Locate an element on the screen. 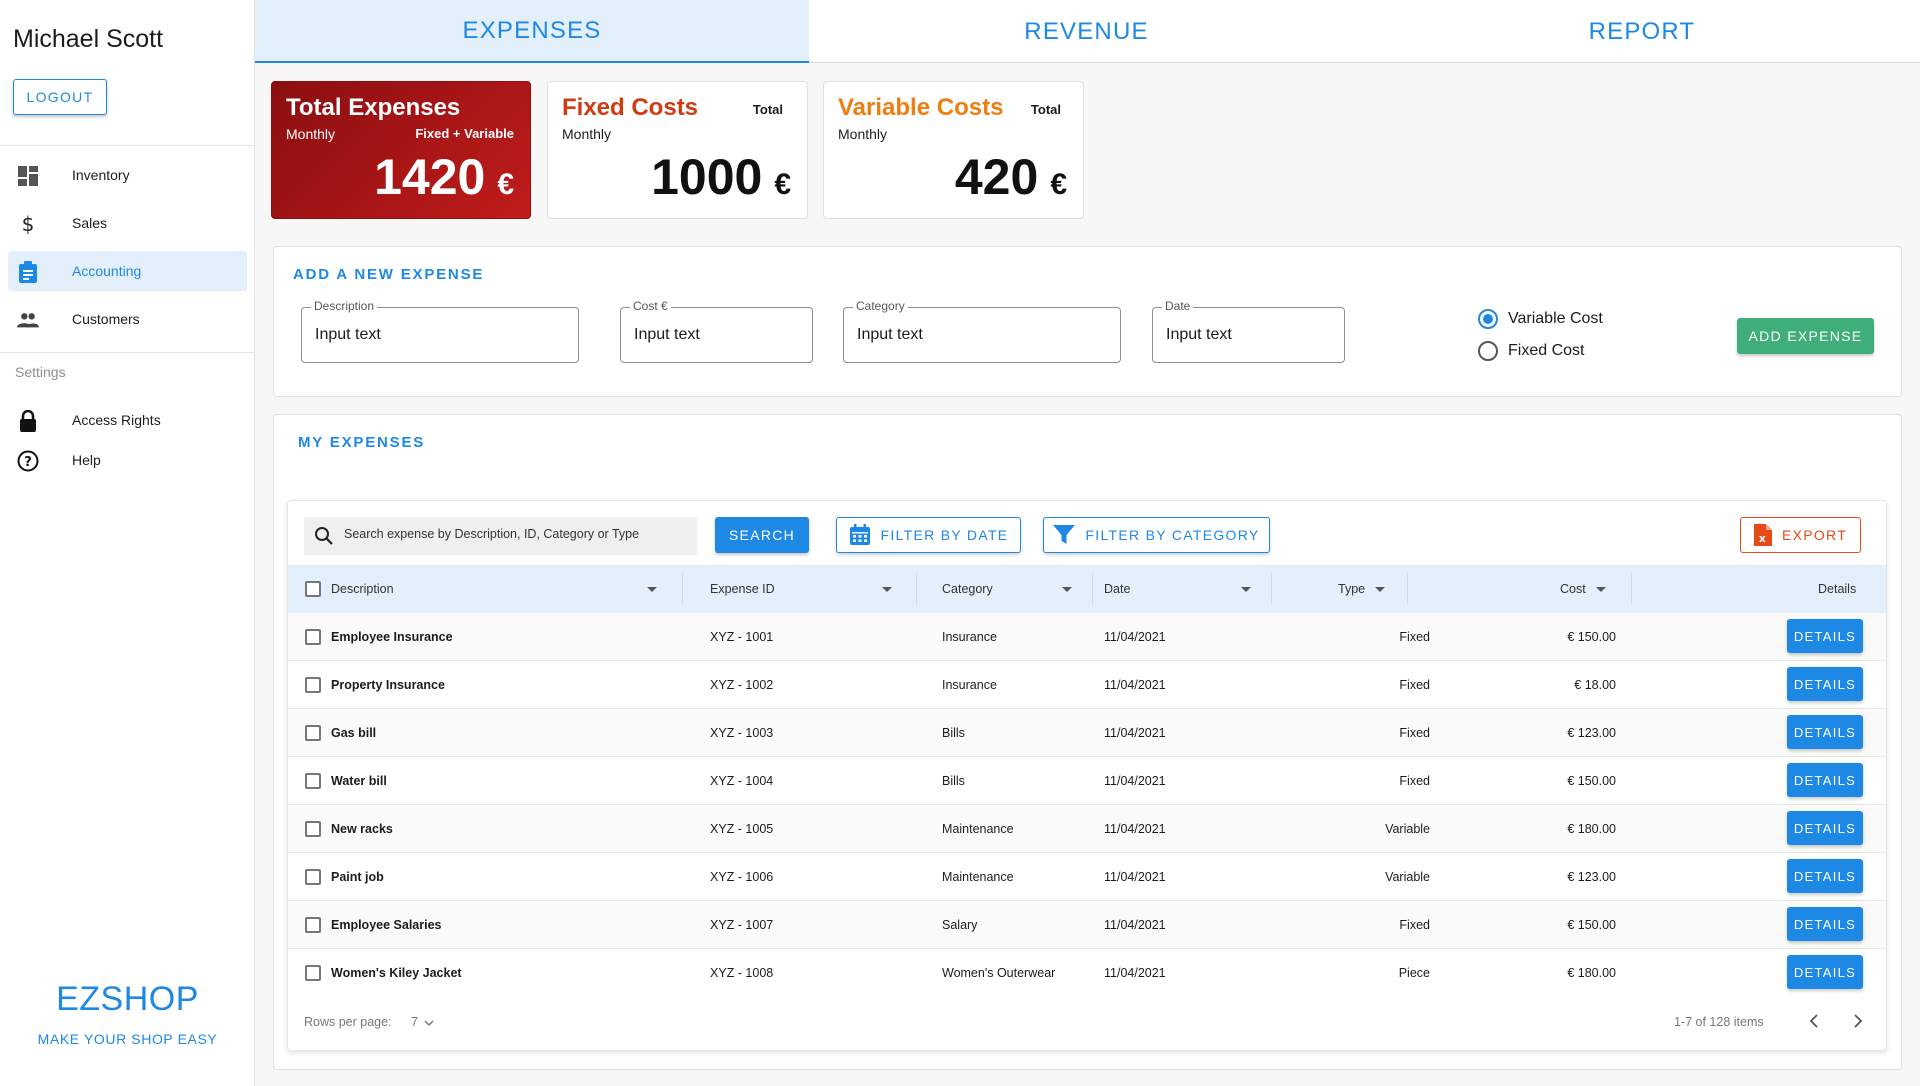 The height and width of the screenshot is (1086, 1920). cell-cost: € 180.00 is located at coordinates (1591, 829).